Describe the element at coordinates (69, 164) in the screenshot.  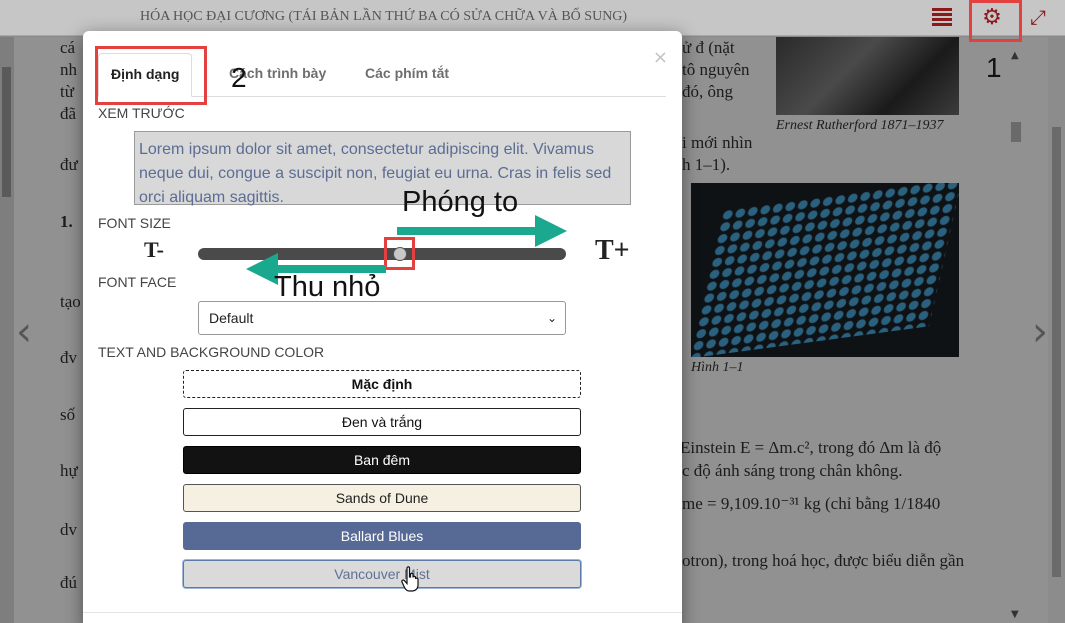
I see `page-text: đư` at that location.